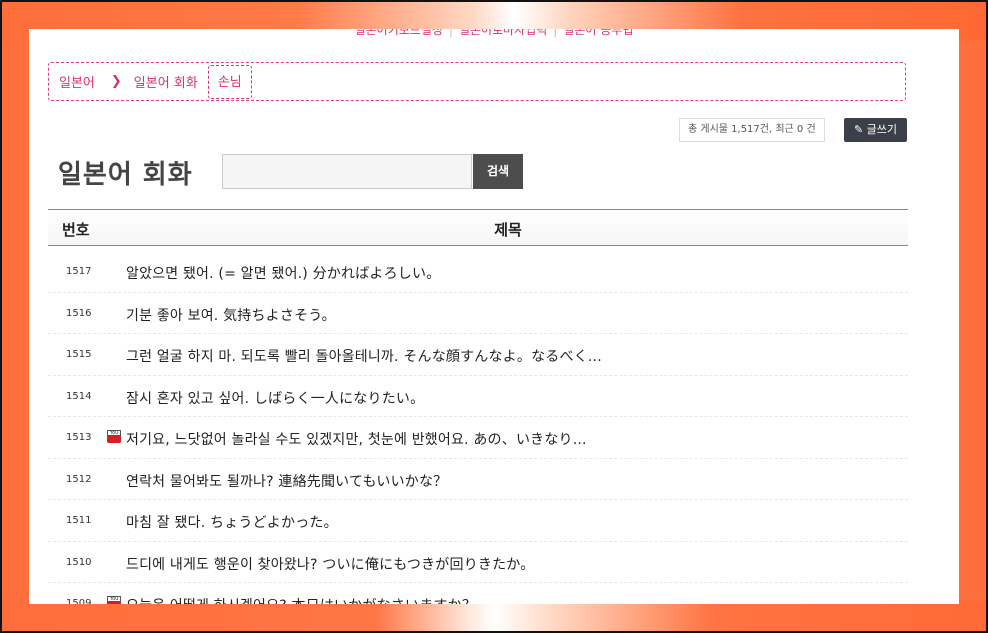 The height and width of the screenshot is (633, 988). I want to click on row-title-link: 잠시 혼자 있고 싶어. しばらく一人になりたい。, so click(275, 398).